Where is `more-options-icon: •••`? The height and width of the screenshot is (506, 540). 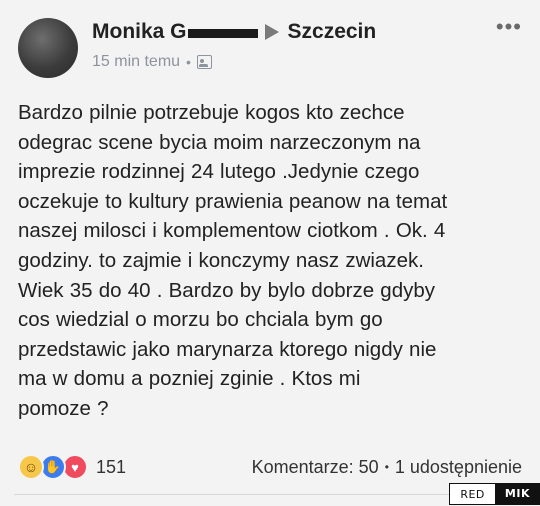 more-options-icon: ••• is located at coordinates (509, 27).